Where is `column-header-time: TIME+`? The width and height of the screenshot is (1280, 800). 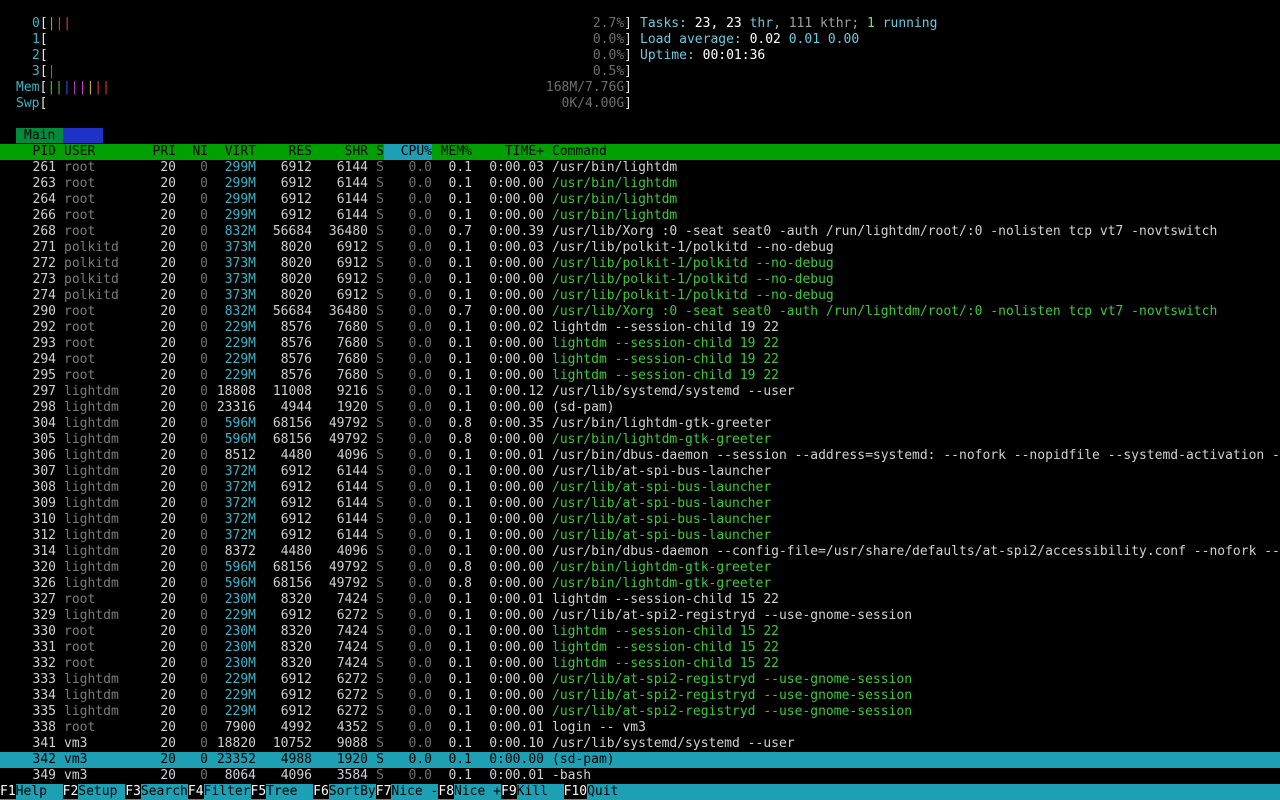 column-header-time: TIME+ is located at coordinates (508, 152).